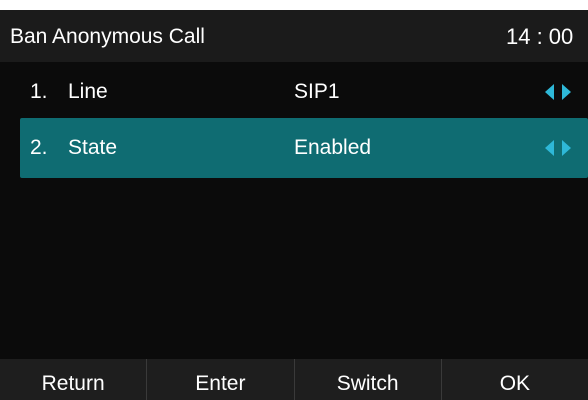  What do you see at coordinates (514, 379) in the screenshot?
I see `ok-softkey: OK` at bounding box center [514, 379].